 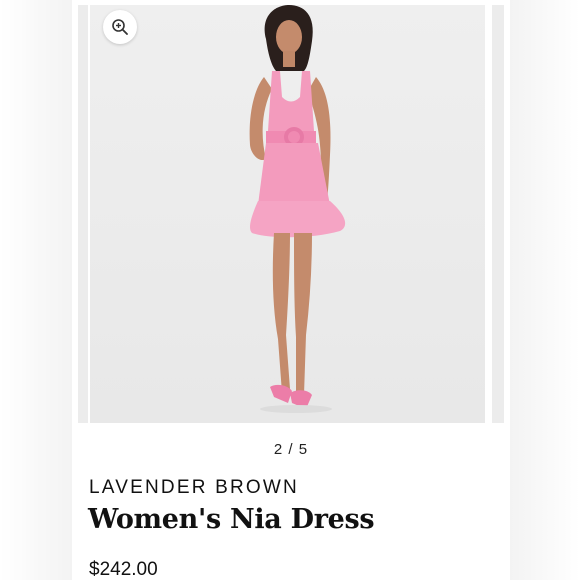 I want to click on product-title: Women's Nia Dress, so click(x=231, y=519).